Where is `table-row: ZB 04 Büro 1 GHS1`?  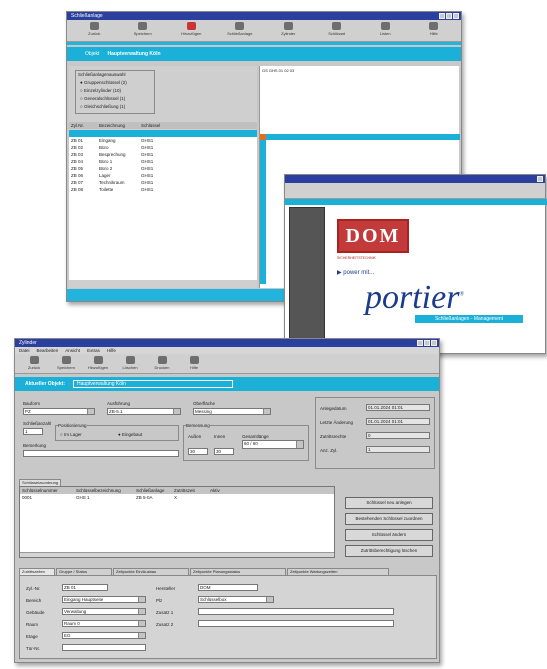 table-row: ZB 04 Büro 1 GHS1 is located at coordinates (163, 161).